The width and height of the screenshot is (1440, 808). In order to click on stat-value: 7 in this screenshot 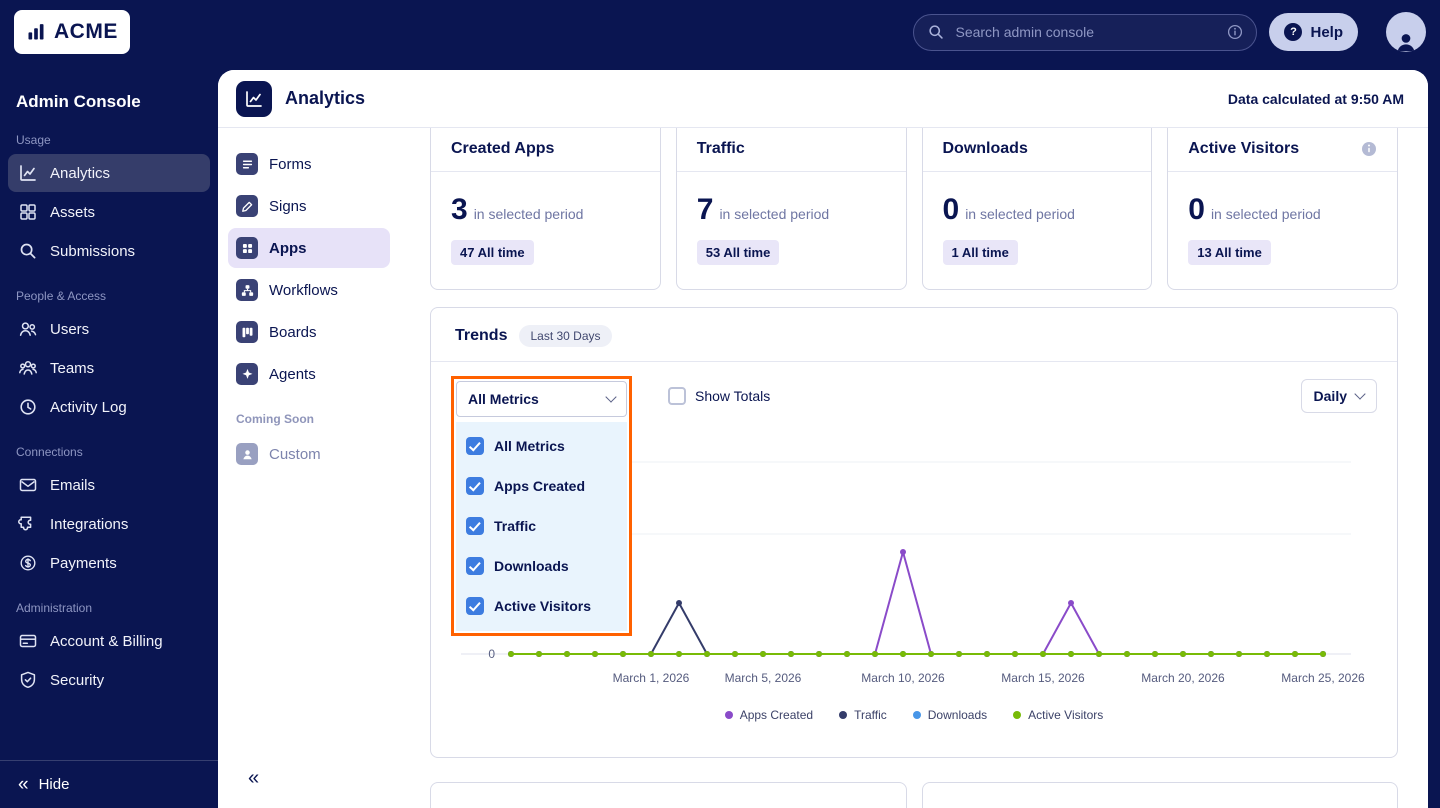, I will do `click(705, 209)`.